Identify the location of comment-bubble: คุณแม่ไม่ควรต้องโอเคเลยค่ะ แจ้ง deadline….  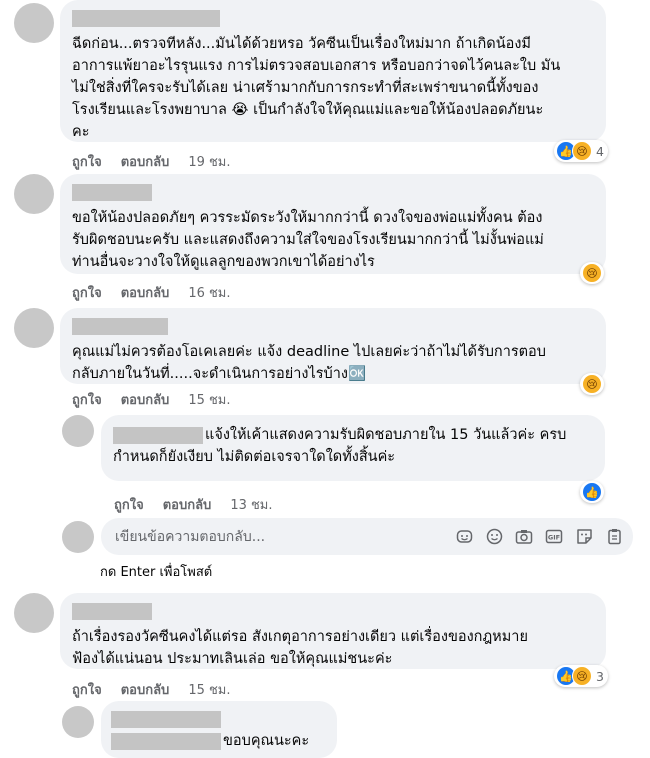
(333, 346).